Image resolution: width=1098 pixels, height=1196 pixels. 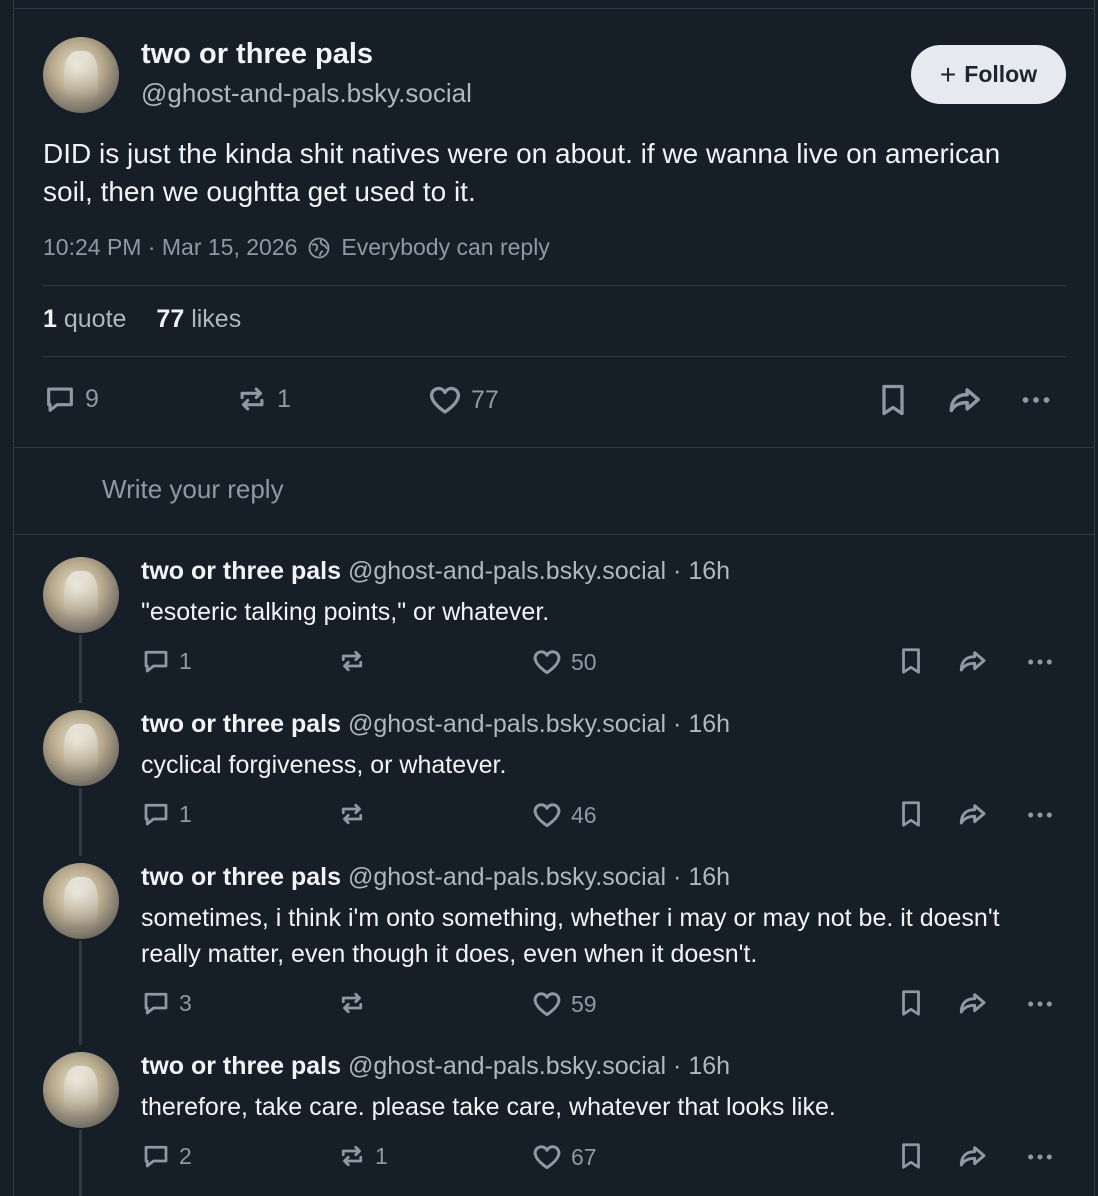 I want to click on post-timestamp: 10:24 PM · Mar 15, 2026, so click(x=170, y=247).